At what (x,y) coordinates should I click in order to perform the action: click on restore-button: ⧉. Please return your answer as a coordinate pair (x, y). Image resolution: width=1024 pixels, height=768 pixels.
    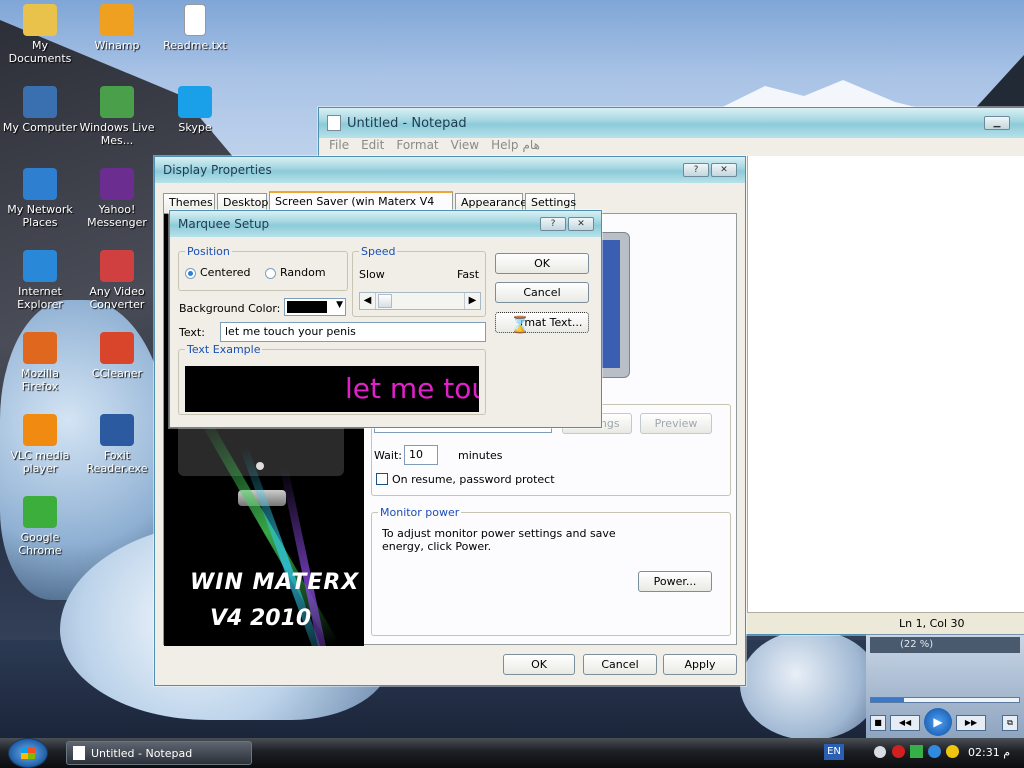
    Looking at the image, I should click on (1010, 723).